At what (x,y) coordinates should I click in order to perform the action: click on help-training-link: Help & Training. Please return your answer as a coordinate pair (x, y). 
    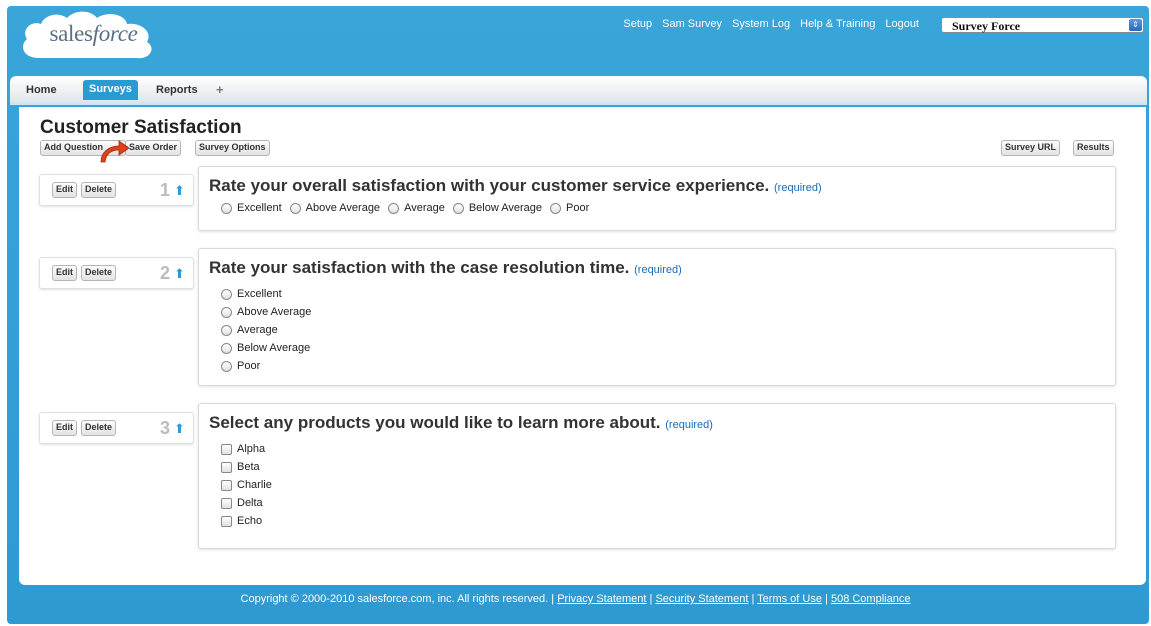
    Looking at the image, I should click on (837, 24).